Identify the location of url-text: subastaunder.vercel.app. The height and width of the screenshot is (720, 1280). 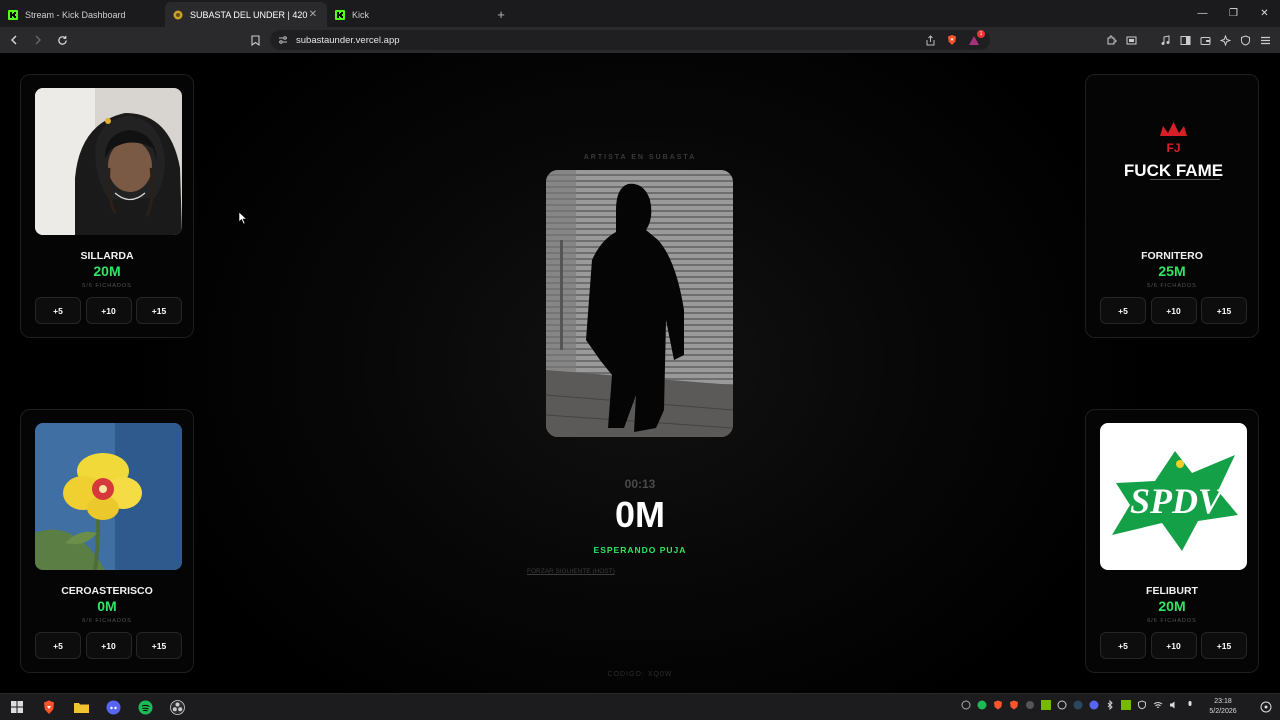
(348, 40).